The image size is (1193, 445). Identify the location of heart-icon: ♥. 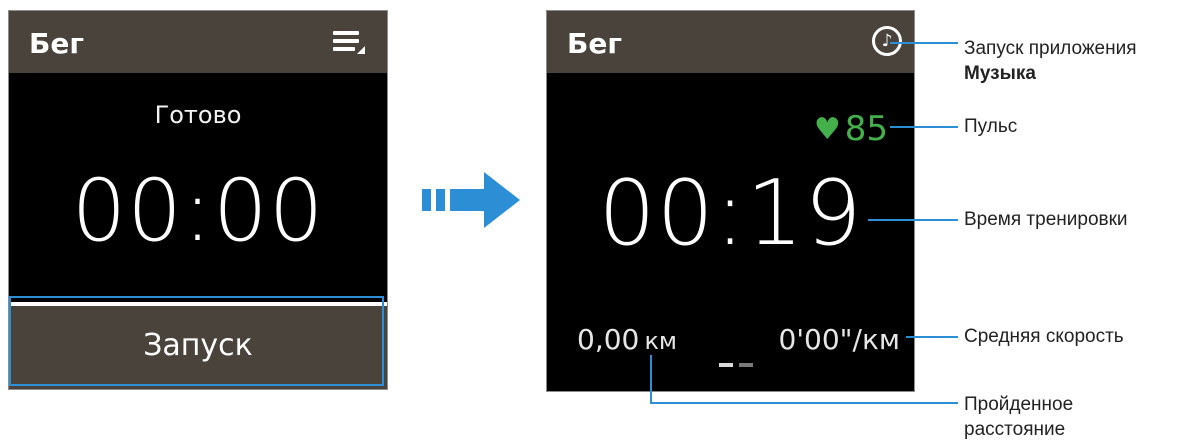
(827, 129).